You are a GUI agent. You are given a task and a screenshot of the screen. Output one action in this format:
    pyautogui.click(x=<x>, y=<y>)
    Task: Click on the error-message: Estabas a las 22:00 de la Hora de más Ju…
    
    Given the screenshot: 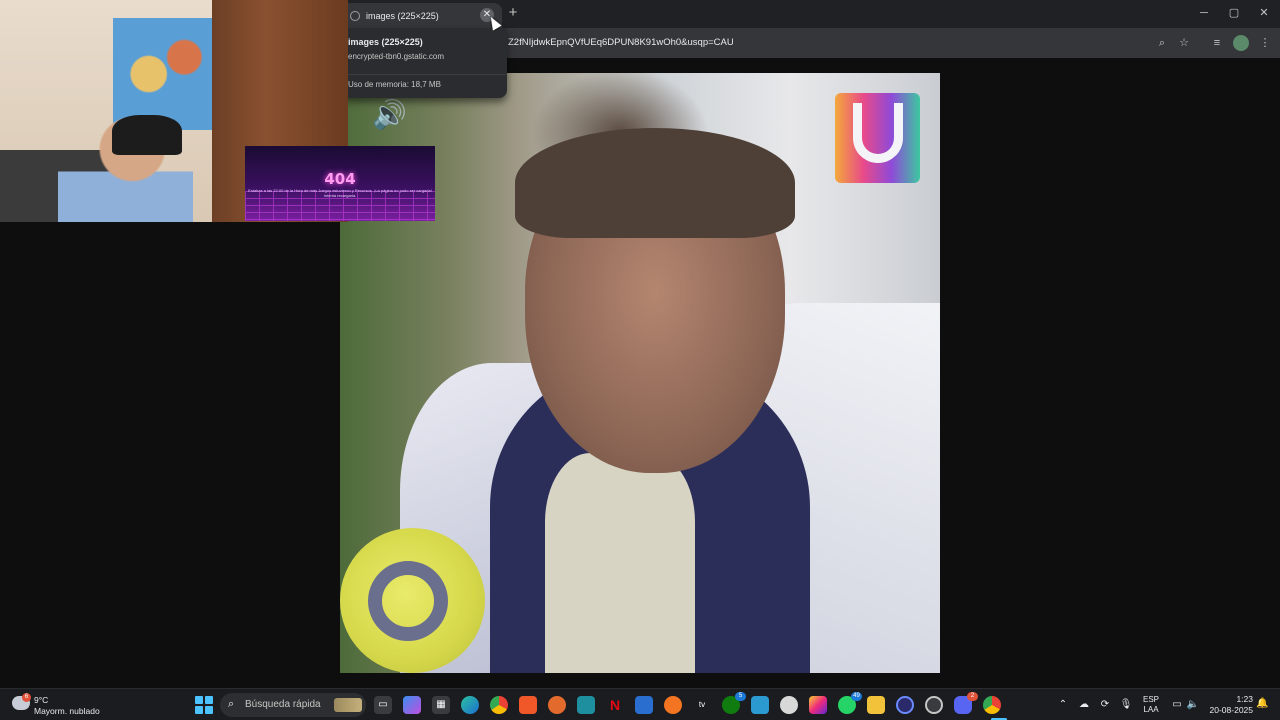 What is the action you would take?
    pyautogui.click(x=340, y=193)
    